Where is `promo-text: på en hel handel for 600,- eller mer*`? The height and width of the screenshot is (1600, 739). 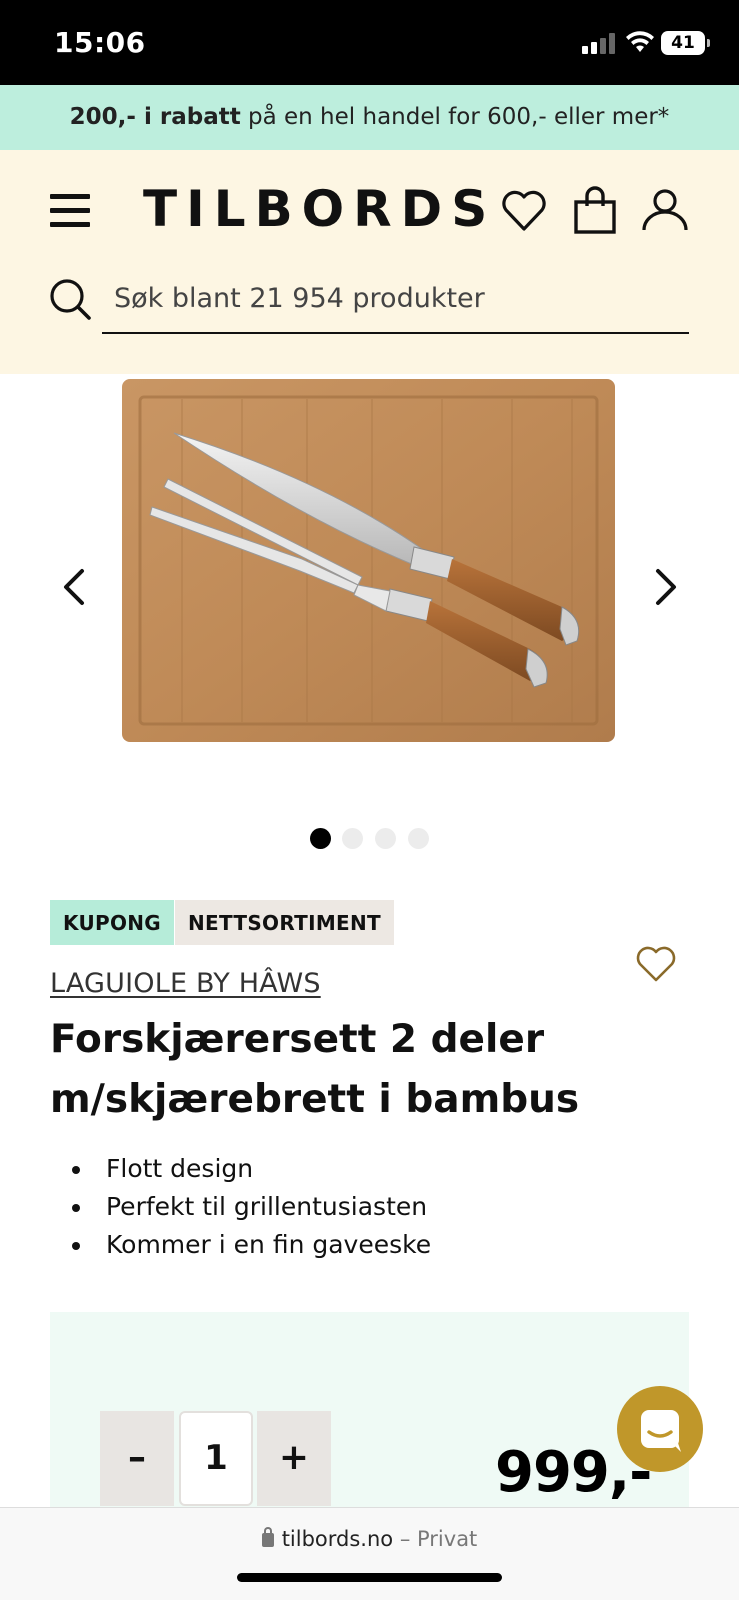
promo-text: på en hel handel for 600,- eller mer* is located at coordinates (455, 117).